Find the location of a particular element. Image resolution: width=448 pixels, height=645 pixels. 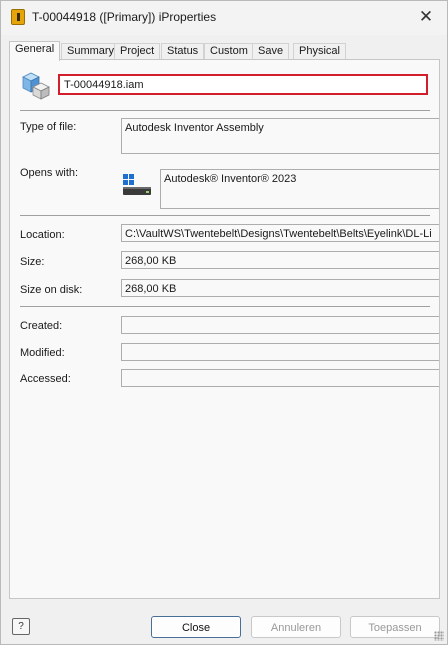

tab-status: Status is located at coordinates (183, 51).